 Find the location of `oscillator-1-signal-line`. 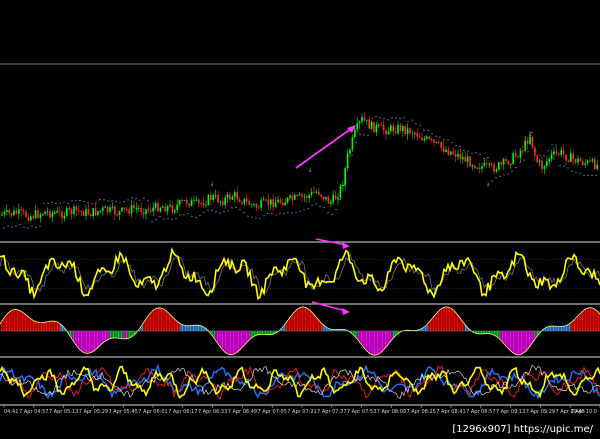

oscillator-1-signal-line is located at coordinates (300, 274).